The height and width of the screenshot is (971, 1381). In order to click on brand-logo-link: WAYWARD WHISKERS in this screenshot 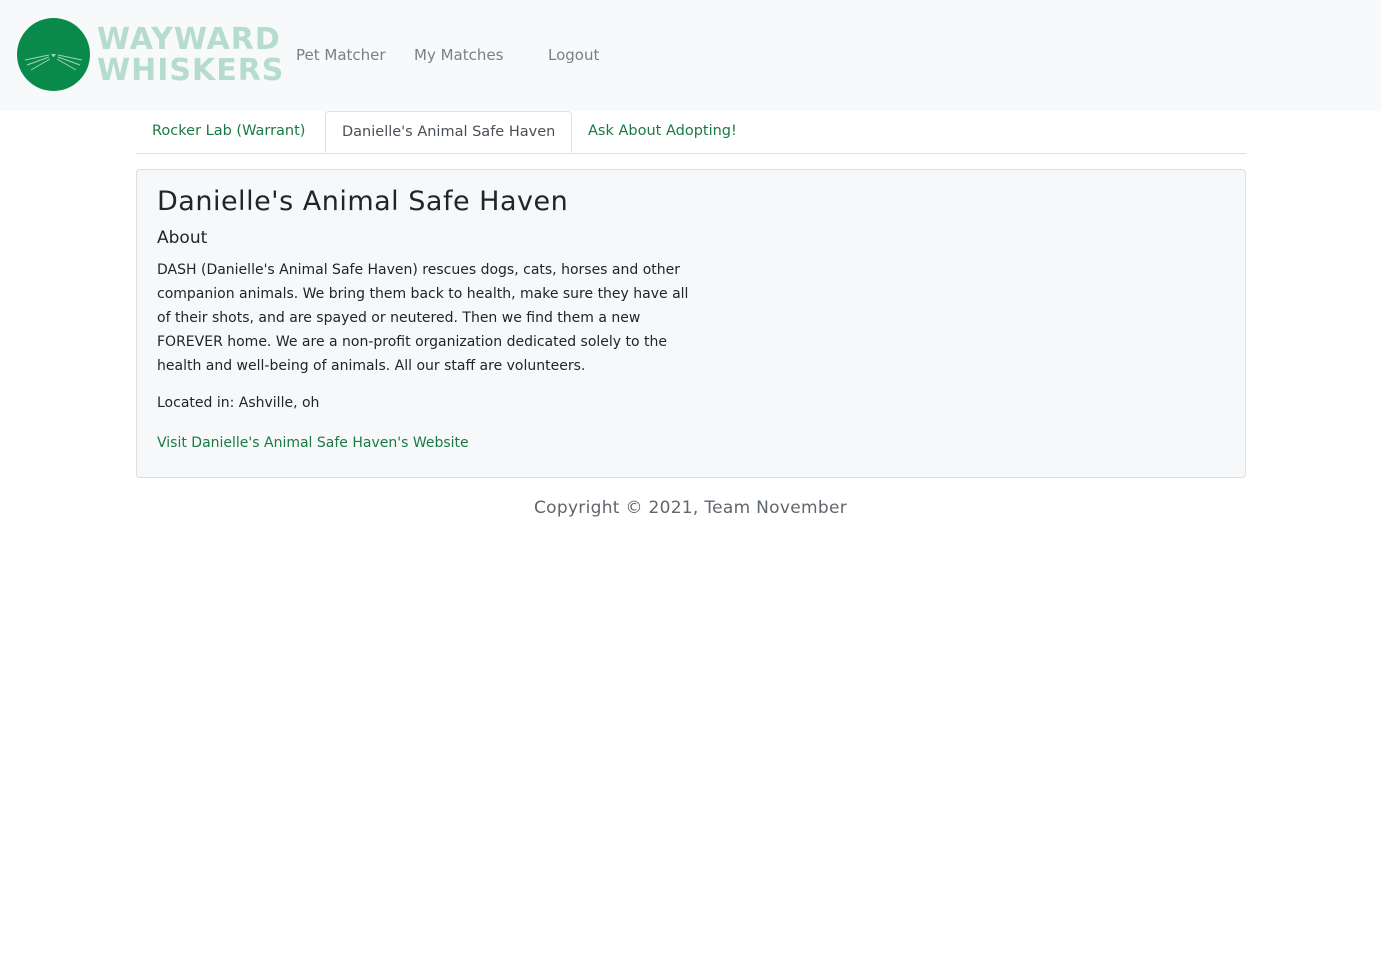, I will do `click(150, 54)`.